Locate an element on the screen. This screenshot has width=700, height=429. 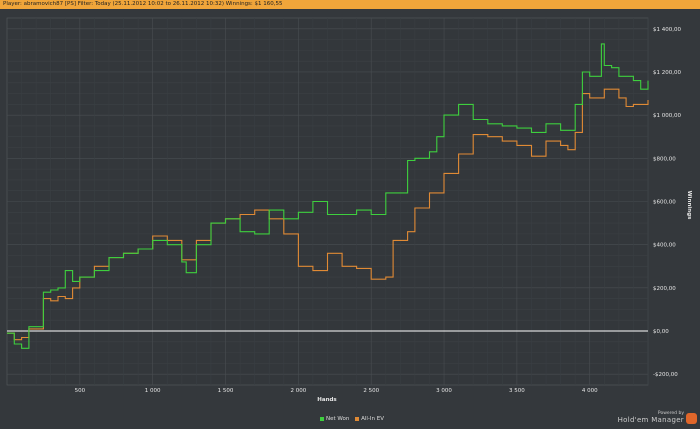
brand-name: Hold'em Manager is located at coordinates (650, 420).